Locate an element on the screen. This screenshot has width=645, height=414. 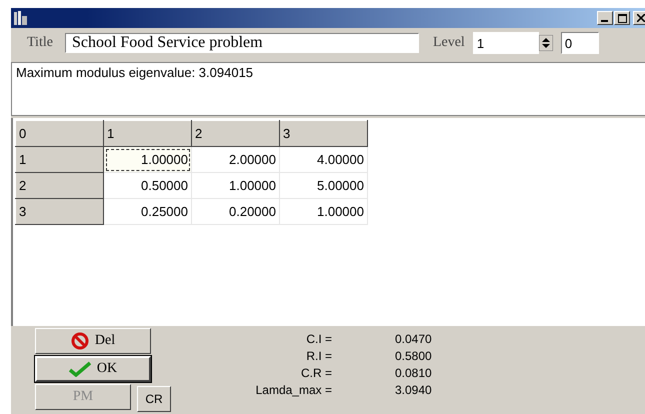
delete-button: Del is located at coordinates (93, 341).